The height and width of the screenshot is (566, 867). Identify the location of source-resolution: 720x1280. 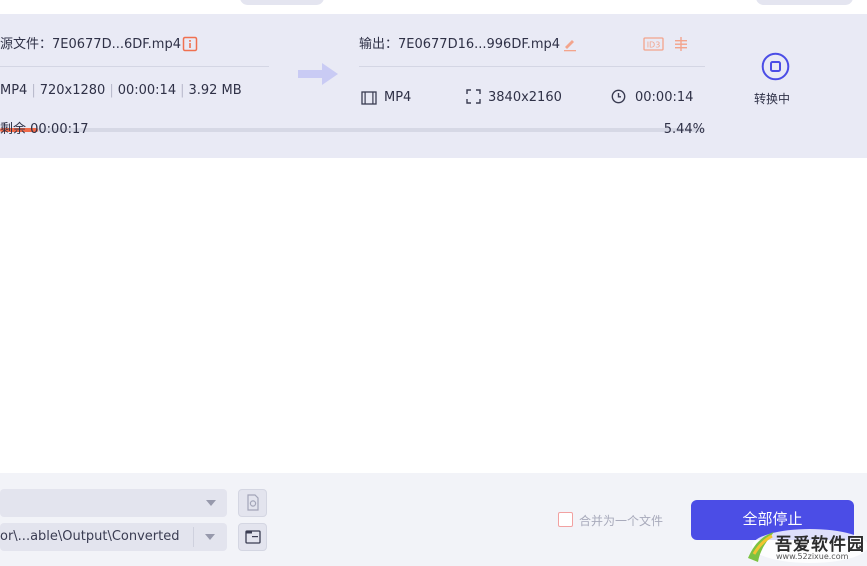
(72, 90).